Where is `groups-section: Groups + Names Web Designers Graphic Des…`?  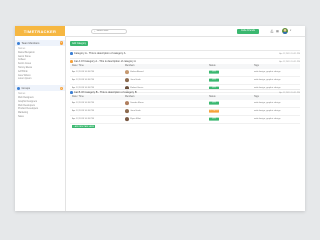
groups-section: Groups + Names Web Designers Graphic Des… is located at coordinates (40, 102).